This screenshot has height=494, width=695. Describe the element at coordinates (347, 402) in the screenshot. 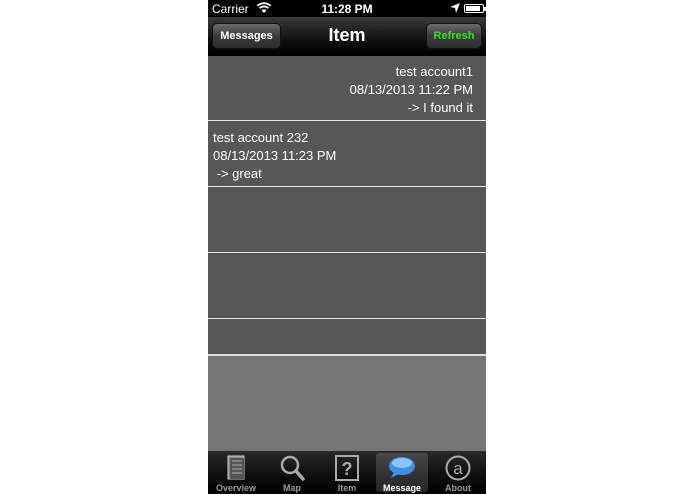

I see `list-footer-area` at that location.